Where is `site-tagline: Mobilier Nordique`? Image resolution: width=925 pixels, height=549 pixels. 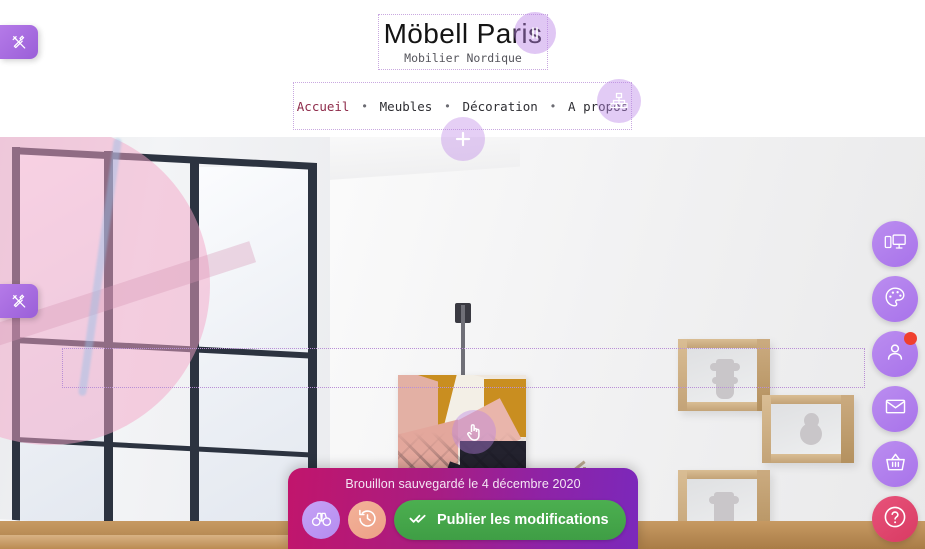 site-tagline: Mobilier Nordique is located at coordinates (463, 58).